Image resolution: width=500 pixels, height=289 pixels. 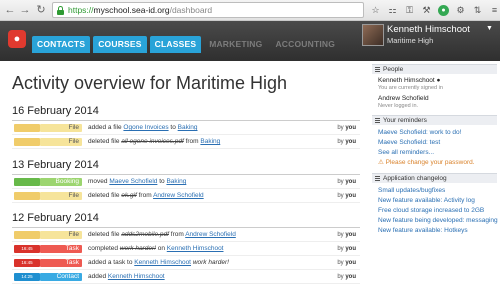 I want to click on changelog-link: Small updates/bugfixes, so click(x=436, y=191).